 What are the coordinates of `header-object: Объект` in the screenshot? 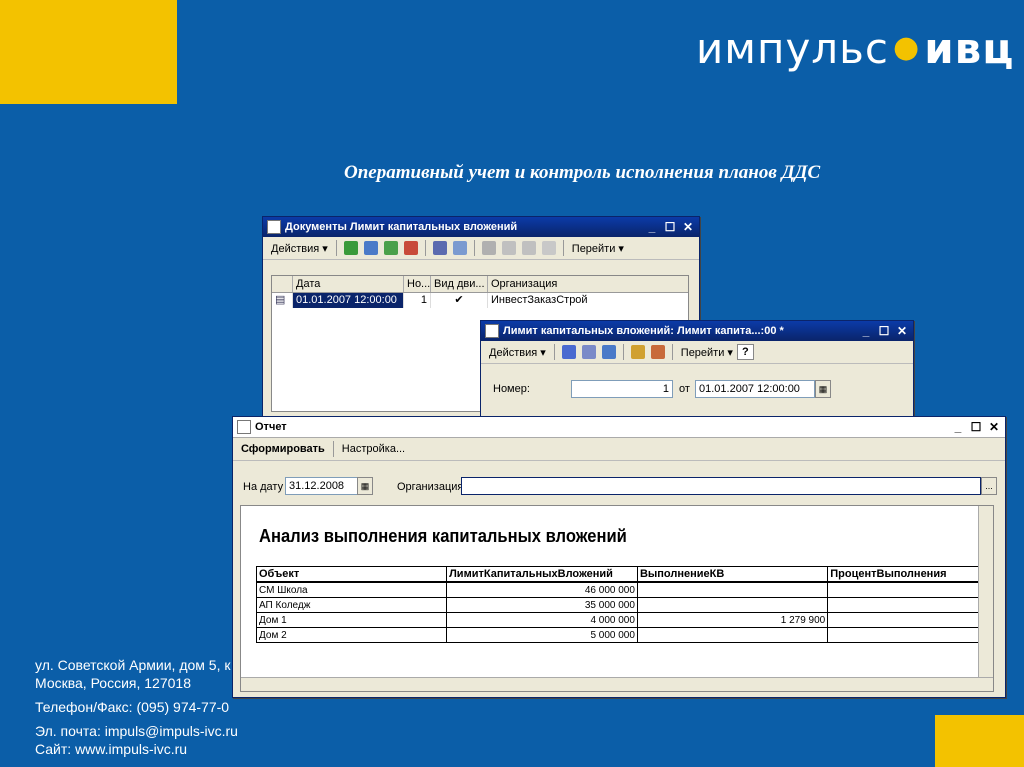 It's located at (351, 574).